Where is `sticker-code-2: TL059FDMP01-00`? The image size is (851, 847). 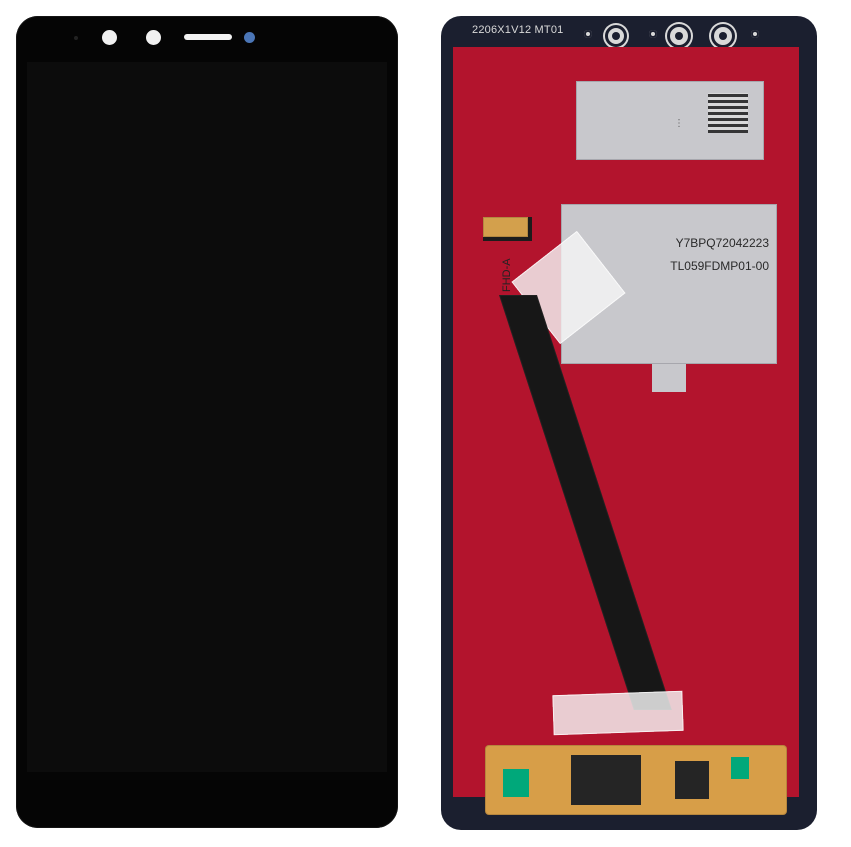 sticker-code-2: TL059FDMP01-00 is located at coordinates (719, 266).